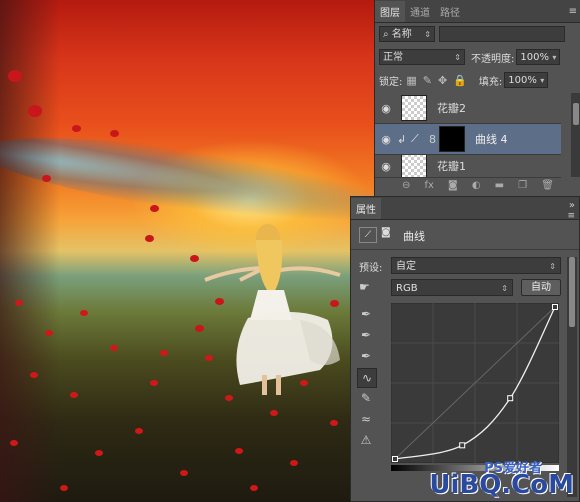 This screenshot has height=502, width=580. I want to click on fill-label: 填充:, so click(490, 82).